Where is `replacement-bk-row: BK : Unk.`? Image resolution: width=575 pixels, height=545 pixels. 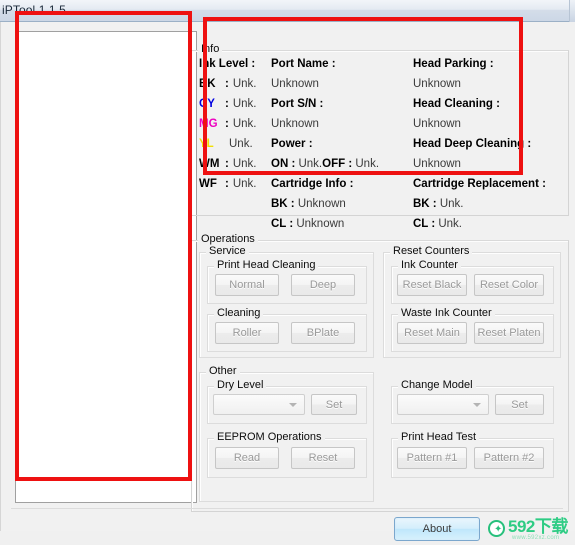 replacement-bk-row: BK : Unk. is located at coordinates (493, 204).